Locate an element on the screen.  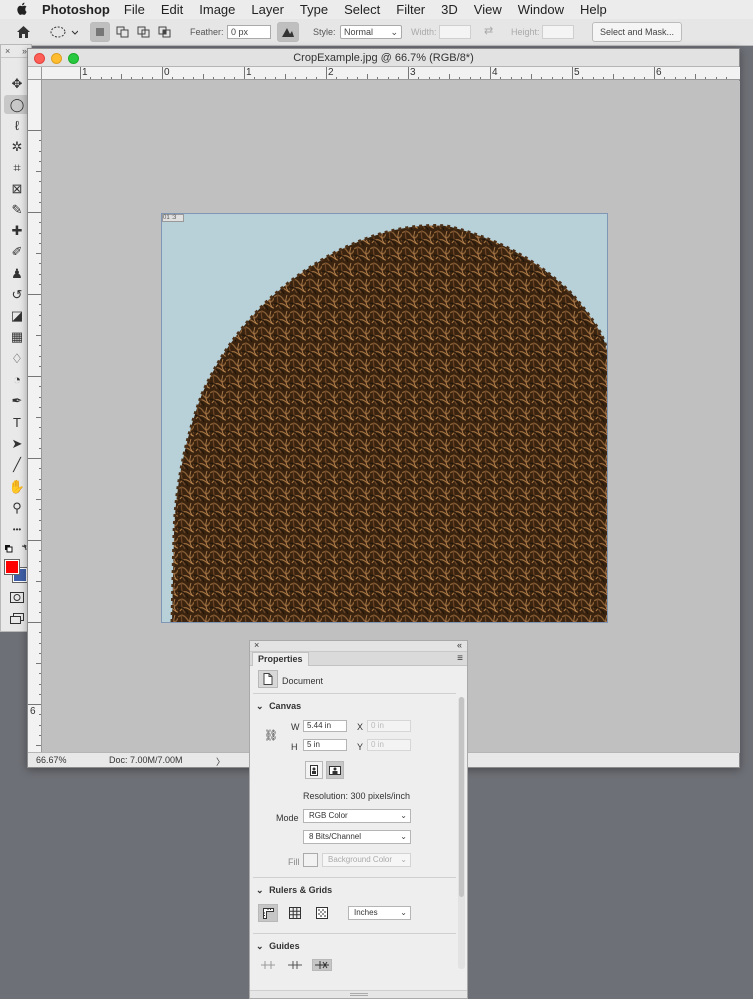
canvas-x-input: 0 in is located at coordinates (389, 726).